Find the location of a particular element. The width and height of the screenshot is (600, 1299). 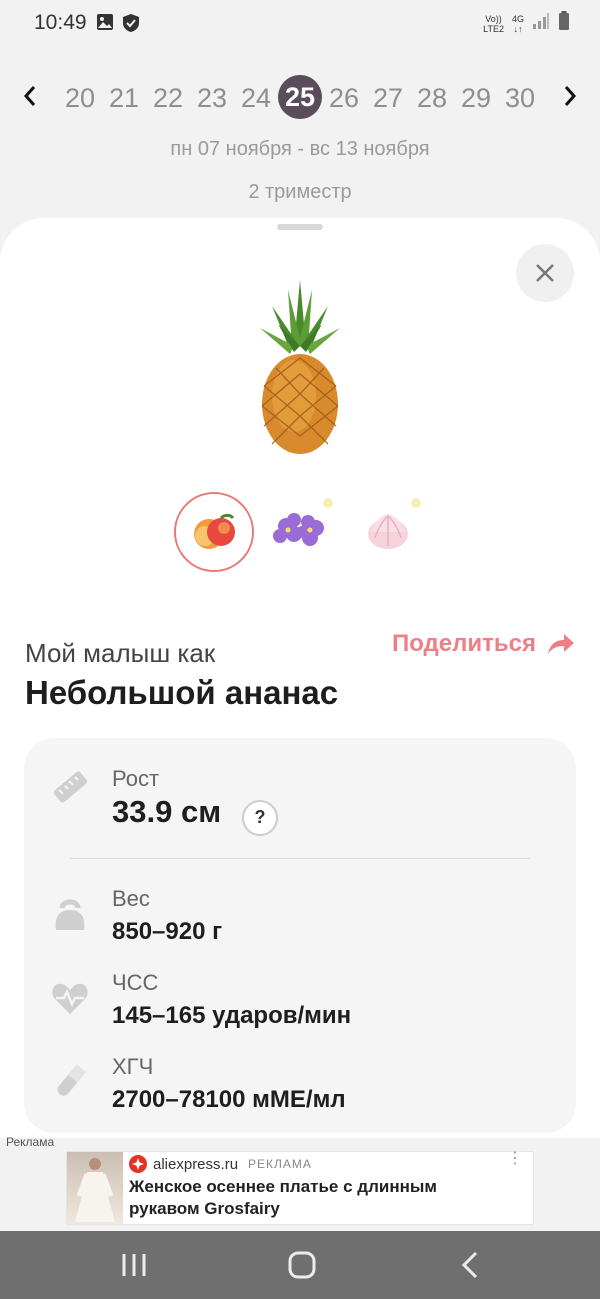

week-21: 21 is located at coordinates (124, 98).